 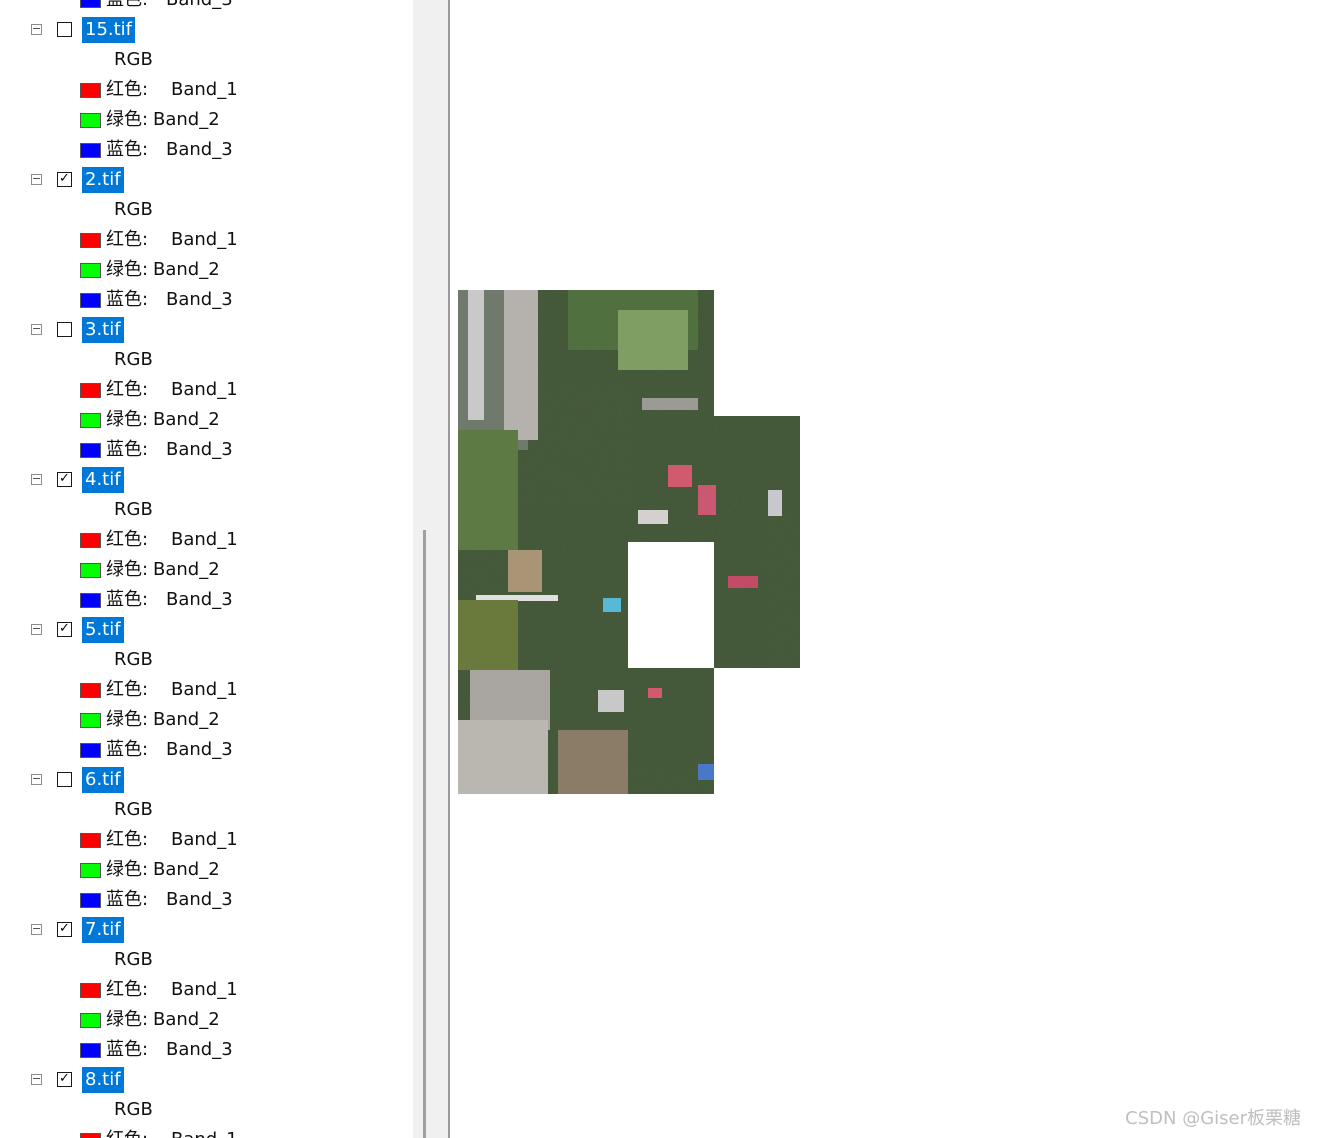 What do you see at coordinates (103, 330) in the screenshot?
I see `layer-name: 3.tif` at bounding box center [103, 330].